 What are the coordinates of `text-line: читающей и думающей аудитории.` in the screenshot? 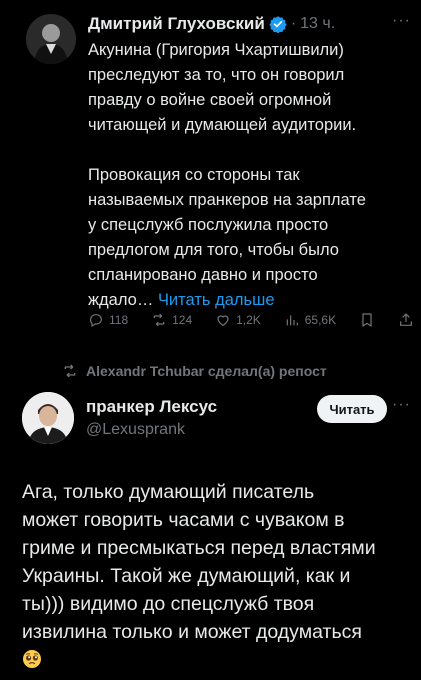 It's located at (222, 125).